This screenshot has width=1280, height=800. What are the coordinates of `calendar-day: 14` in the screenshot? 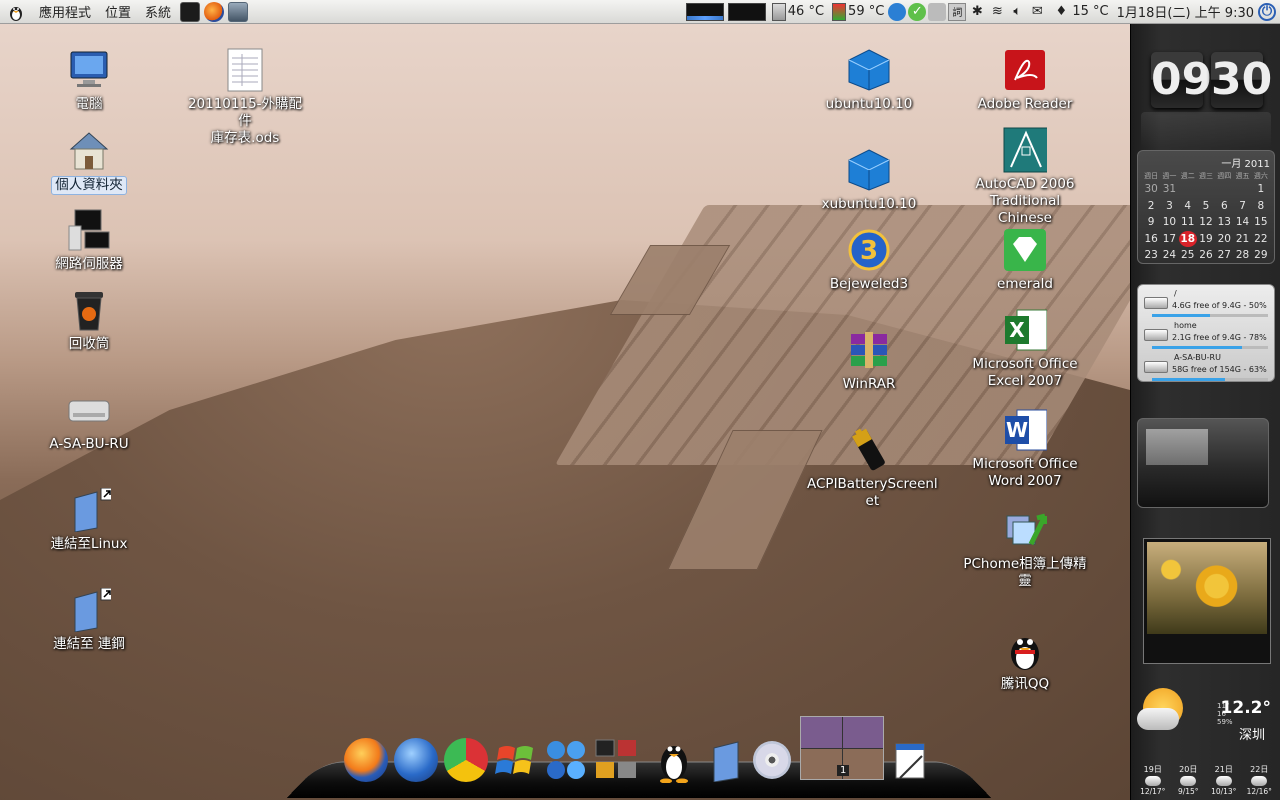 It's located at (1242, 222).